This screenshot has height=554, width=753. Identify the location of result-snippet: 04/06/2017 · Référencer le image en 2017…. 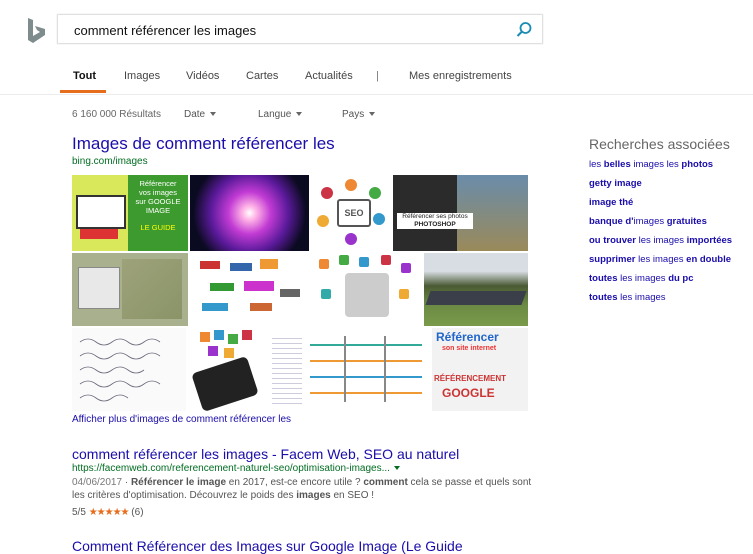
(302, 489).